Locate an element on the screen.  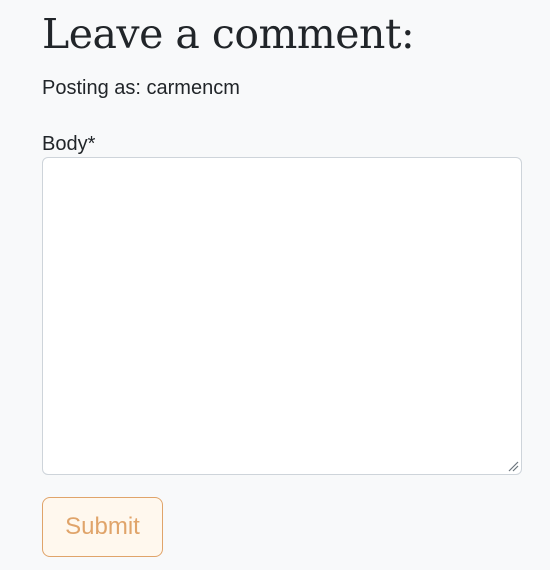
resize-grip-icon is located at coordinates (513, 466).